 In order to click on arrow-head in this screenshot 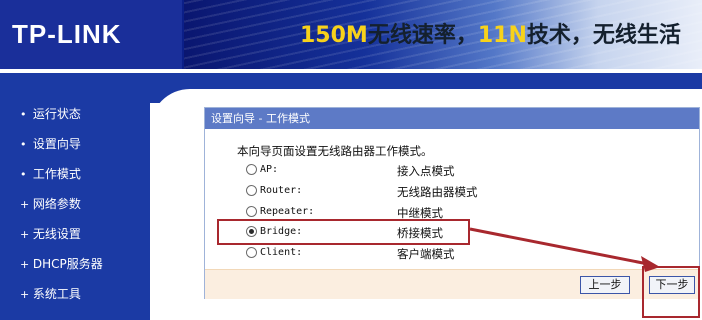, I will do `click(650, 264)`.